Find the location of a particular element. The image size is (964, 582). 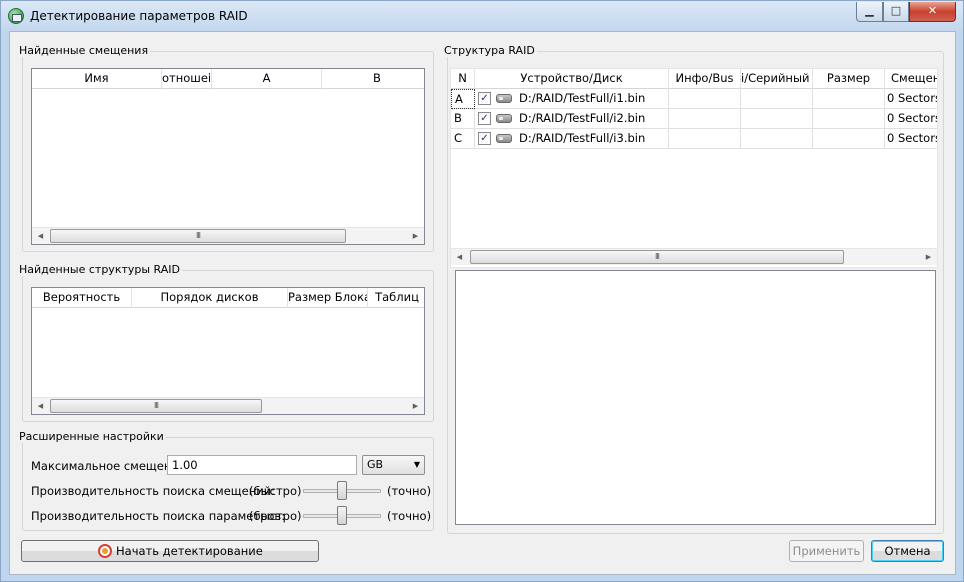

offsets-scroll-thumb: III is located at coordinates (198, 236).